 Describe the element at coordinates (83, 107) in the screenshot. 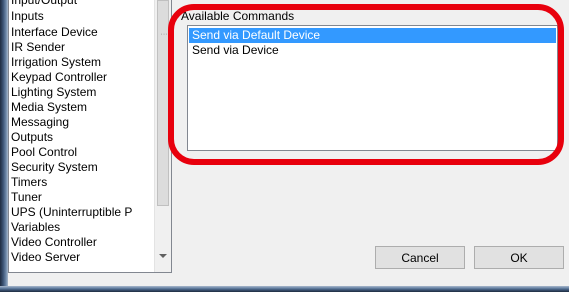

I see `category-item: Media System` at that location.